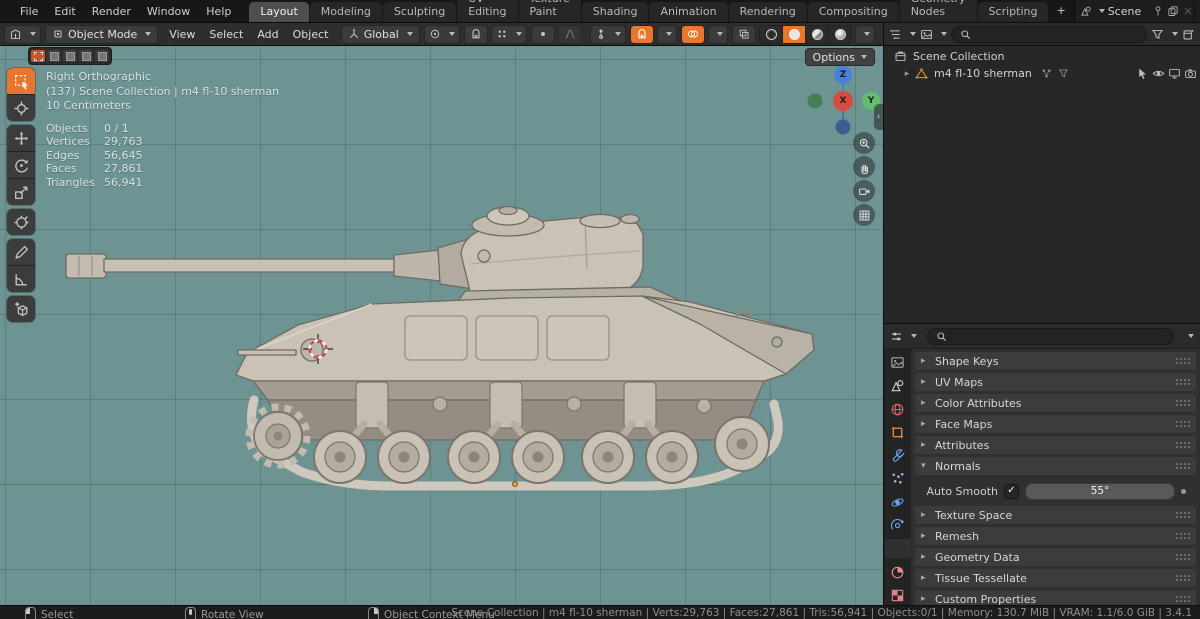 The width and height of the screenshot is (1200, 619). What do you see at coordinates (21, 279) in the screenshot?
I see `tool-measure` at bounding box center [21, 279].